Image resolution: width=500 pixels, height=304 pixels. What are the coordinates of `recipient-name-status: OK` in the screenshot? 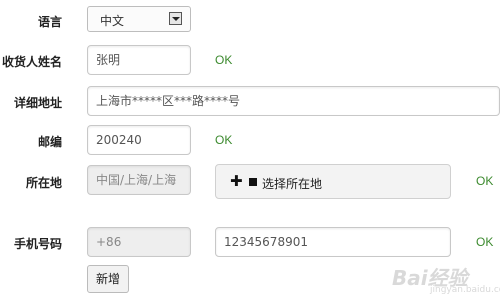 It's located at (224, 60).